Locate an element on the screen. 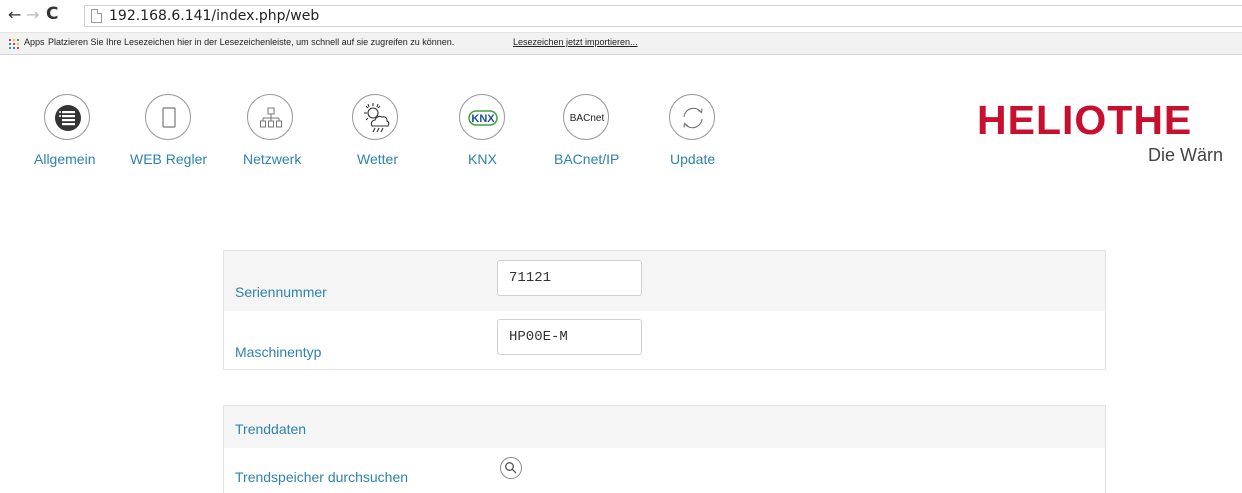 The image size is (1242, 493). trend-panel: Trenddaten Trendspeicher durchsuchen is located at coordinates (664, 449).